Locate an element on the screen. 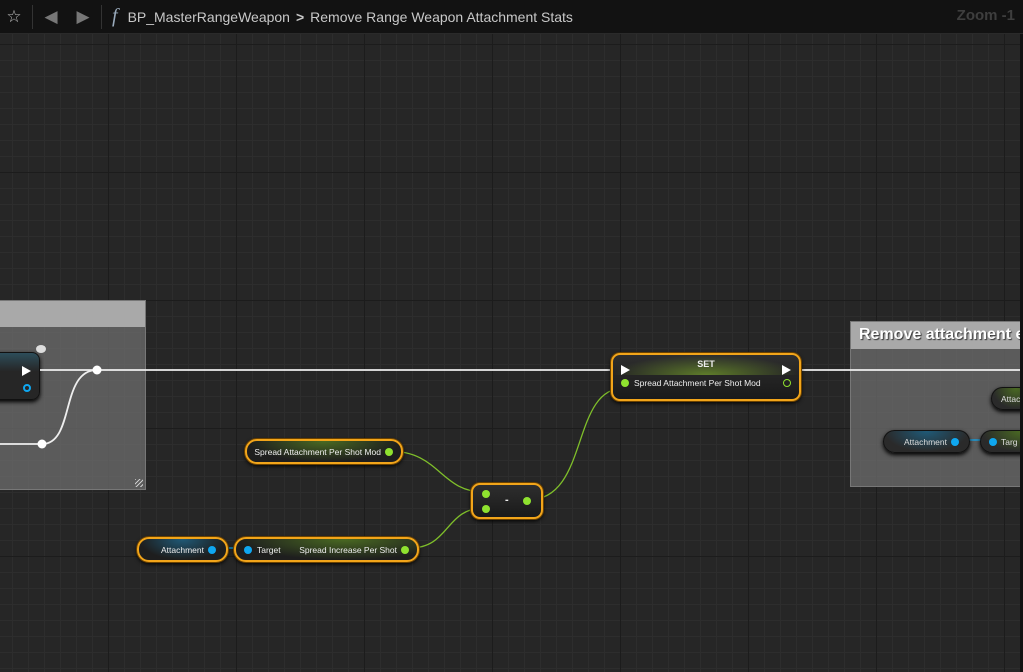 This screenshot has height=672, width=1023. node-label: Attac is located at coordinates (1011, 398).